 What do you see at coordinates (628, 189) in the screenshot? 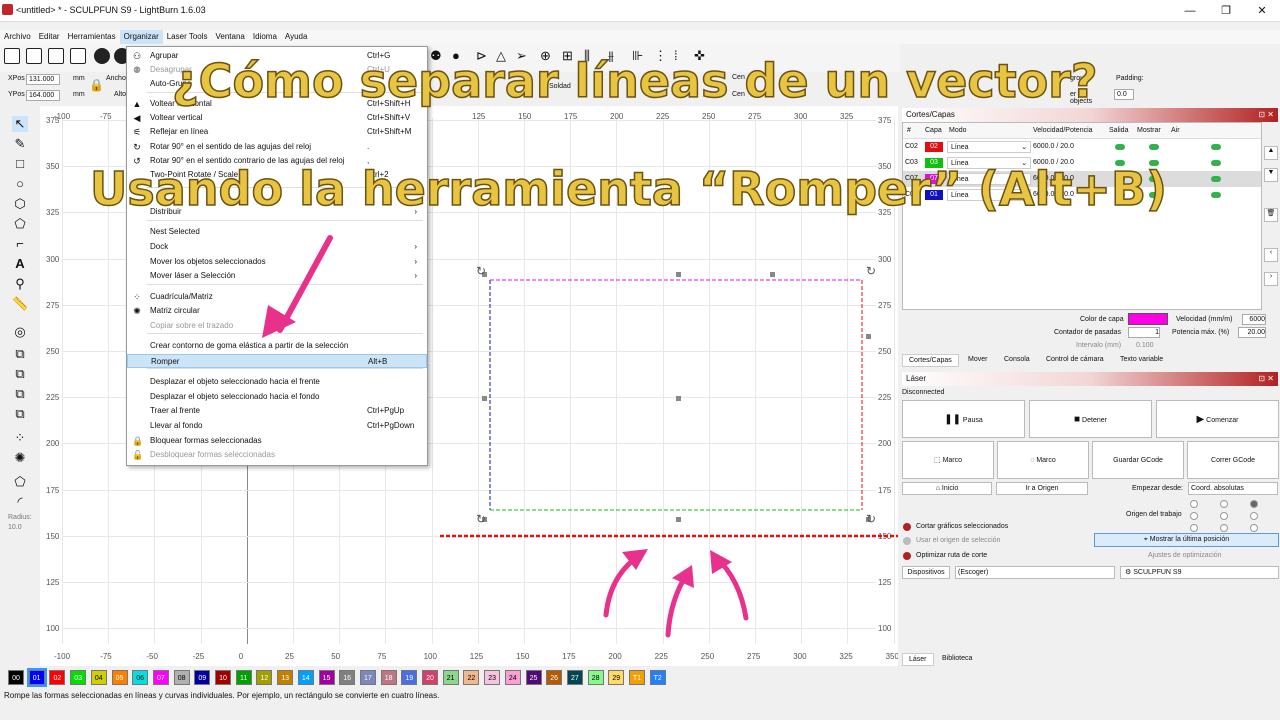
I see `overlay-subheadline: Usando la herramienta “Romper” (Alt+B)` at bounding box center [628, 189].